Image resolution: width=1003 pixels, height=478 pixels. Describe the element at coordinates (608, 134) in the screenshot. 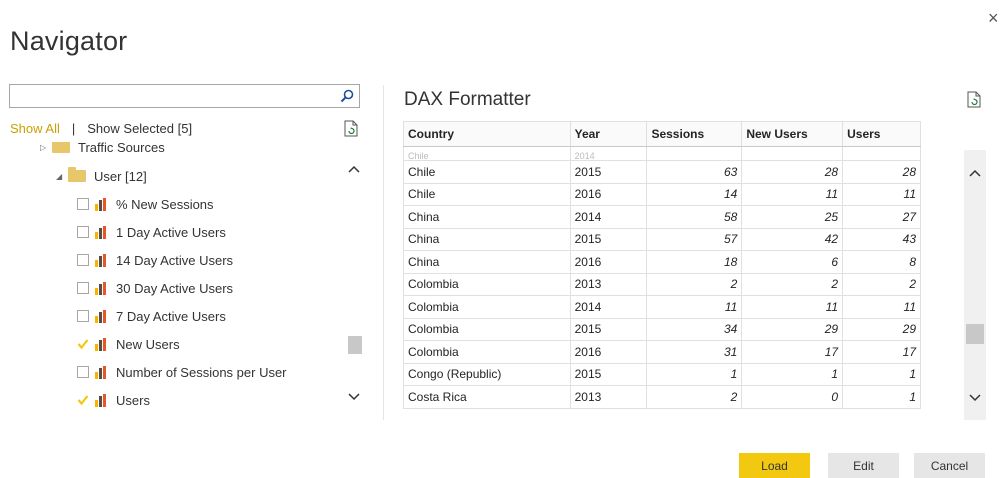

I see `column-header-year: Year` at that location.